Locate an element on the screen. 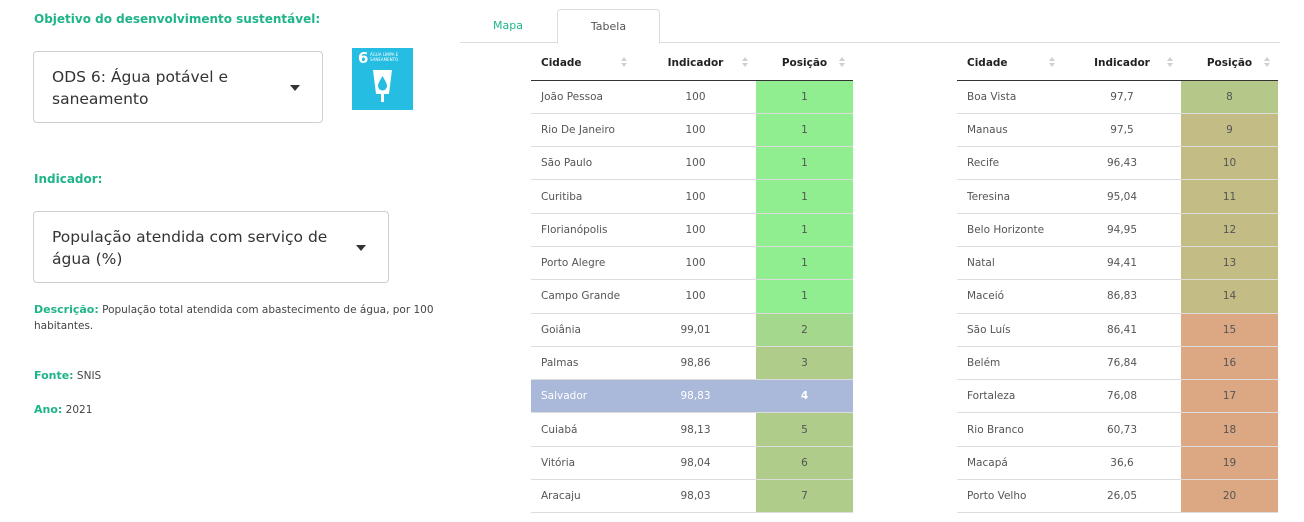 The height and width of the screenshot is (522, 1304). table-row: Salvador 98,83 4 is located at coordinates (692, 396).